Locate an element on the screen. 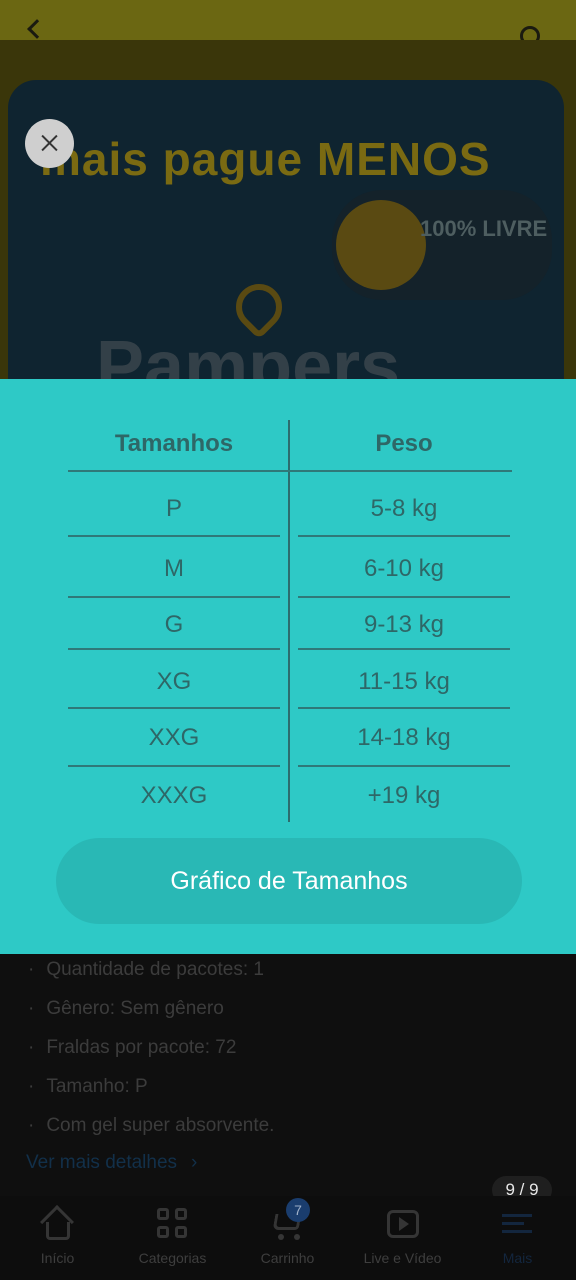 The image size is (576, 1280). weight-cell: 5-8 kg is located at coordinates (404, 508).